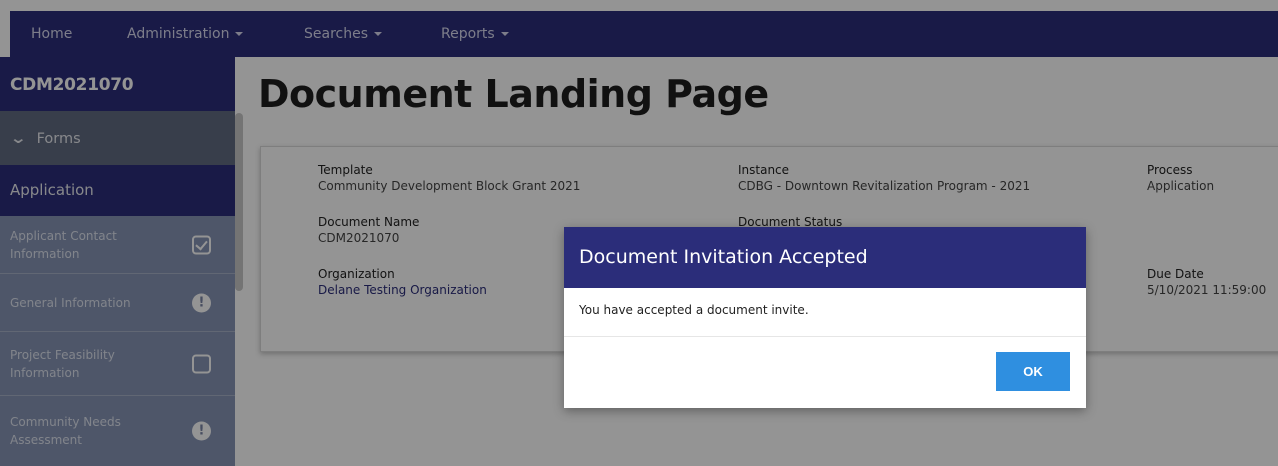  What do you see at coordinates (694, 310) in the screenshot?
I see `dialog-message: You have accepted a document invite.` at bounding box center [694, 310].